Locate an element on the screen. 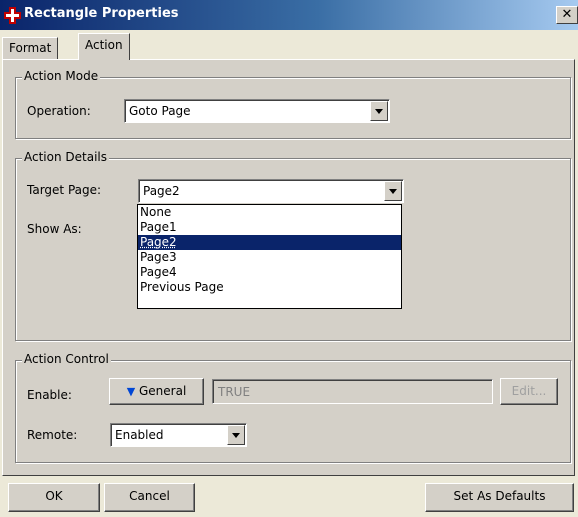  target-page-value: Page2 is located at coordinates (161, 191).